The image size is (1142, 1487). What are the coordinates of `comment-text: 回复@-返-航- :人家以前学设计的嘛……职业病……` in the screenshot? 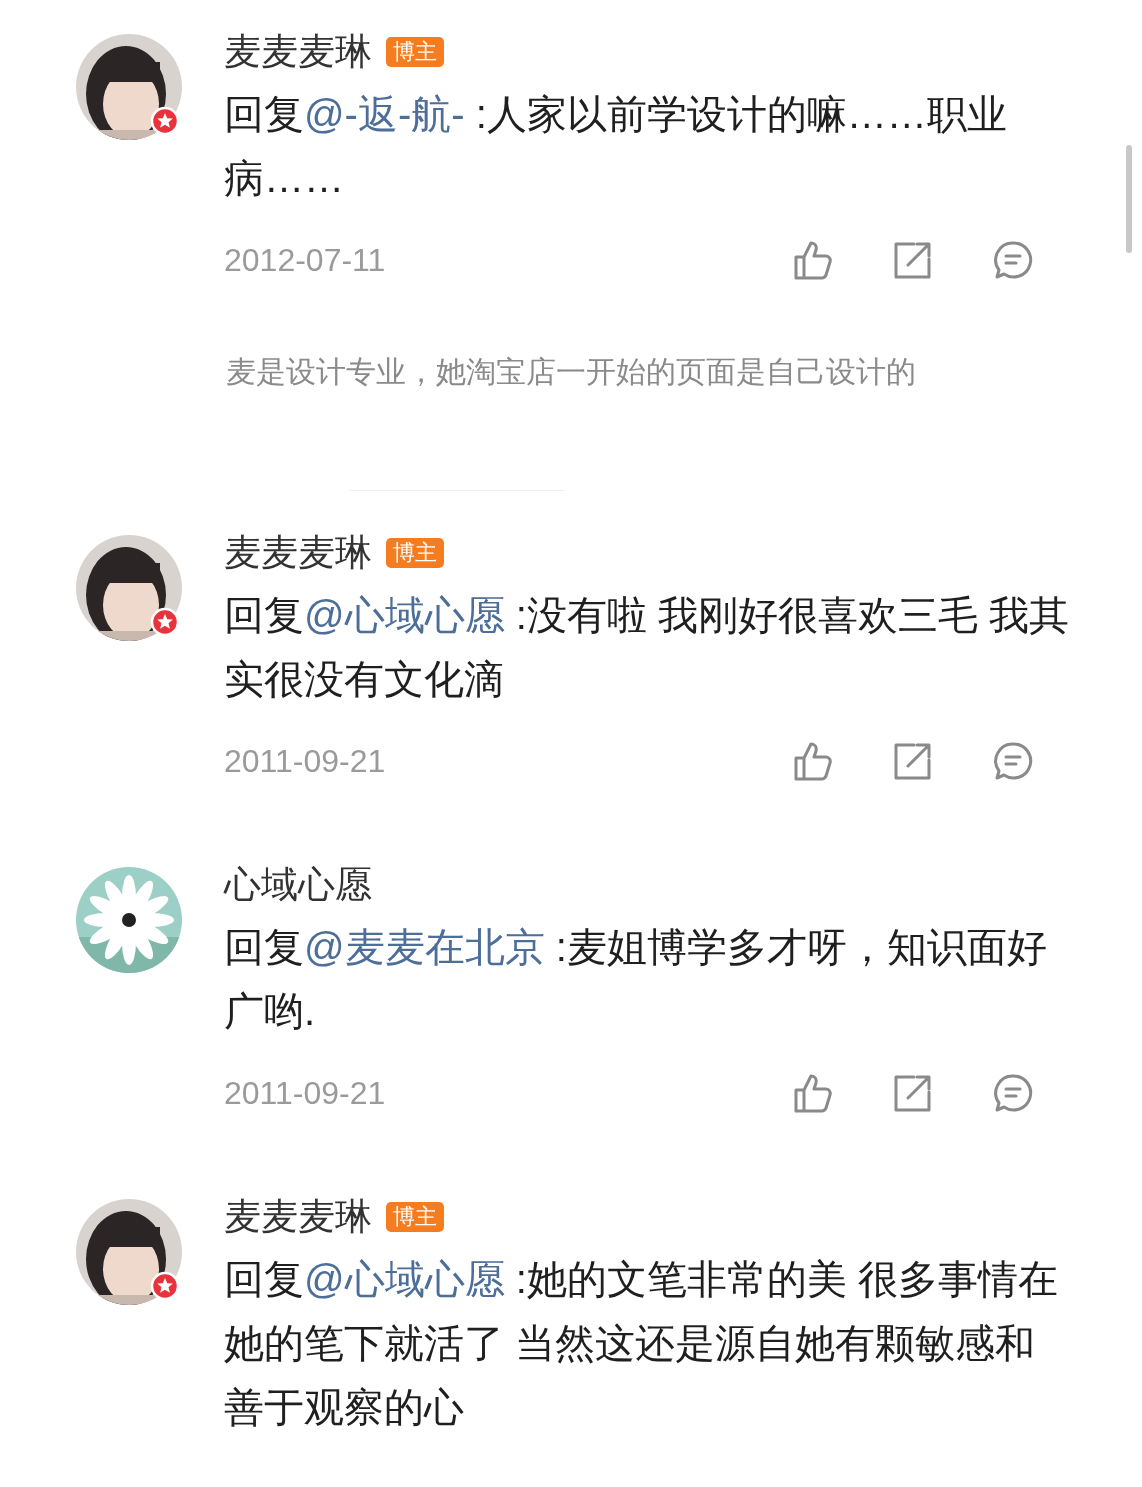 It's located at (616, 146).